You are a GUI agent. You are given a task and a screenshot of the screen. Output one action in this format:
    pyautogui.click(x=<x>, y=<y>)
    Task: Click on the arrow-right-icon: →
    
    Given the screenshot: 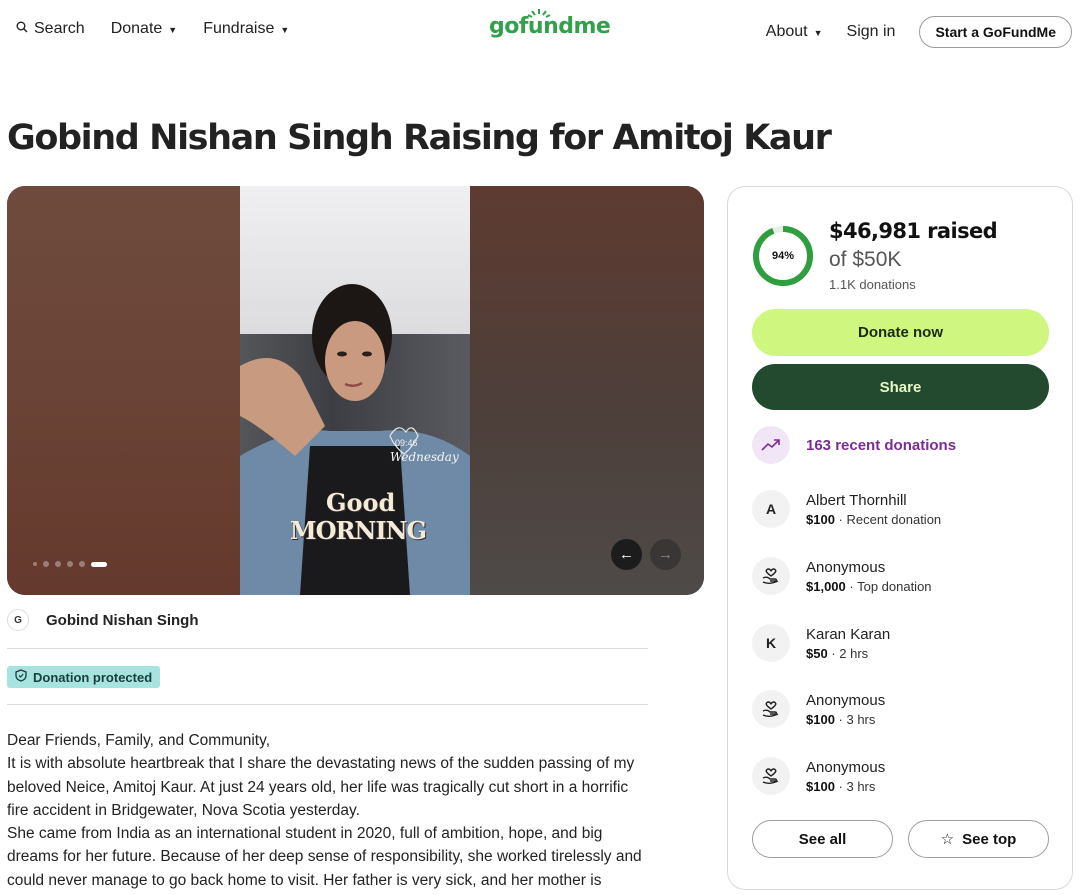 What is the action you would take?
    pyautogui.click(x=665, y=554)
    